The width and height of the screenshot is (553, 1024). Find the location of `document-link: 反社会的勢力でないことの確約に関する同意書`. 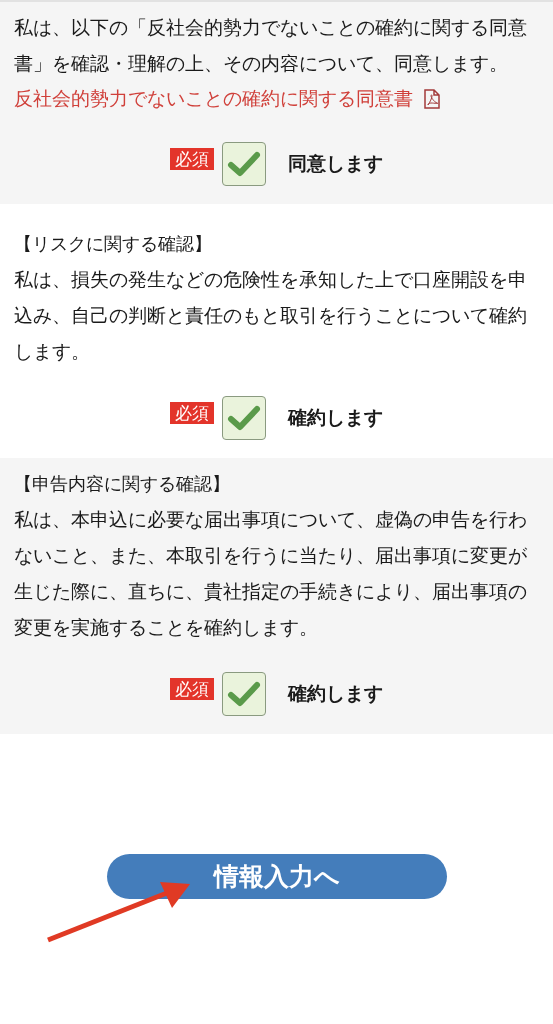

document-link: 反社会的勢力でないことの確約に関する同意書 is located at coordinates (213, 99).